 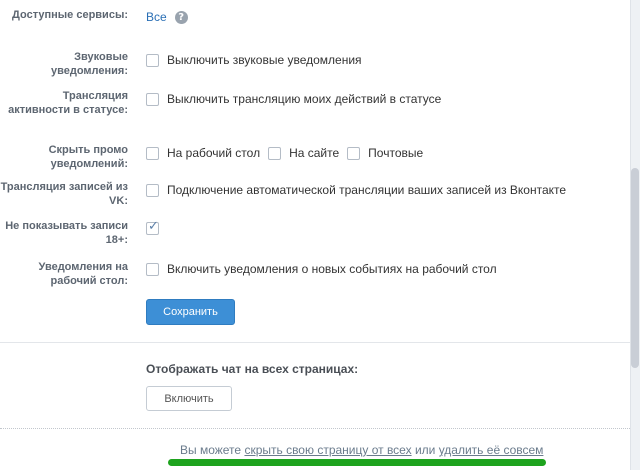 I want to click on promo-site-checkbox, so click(x=275, y=153).